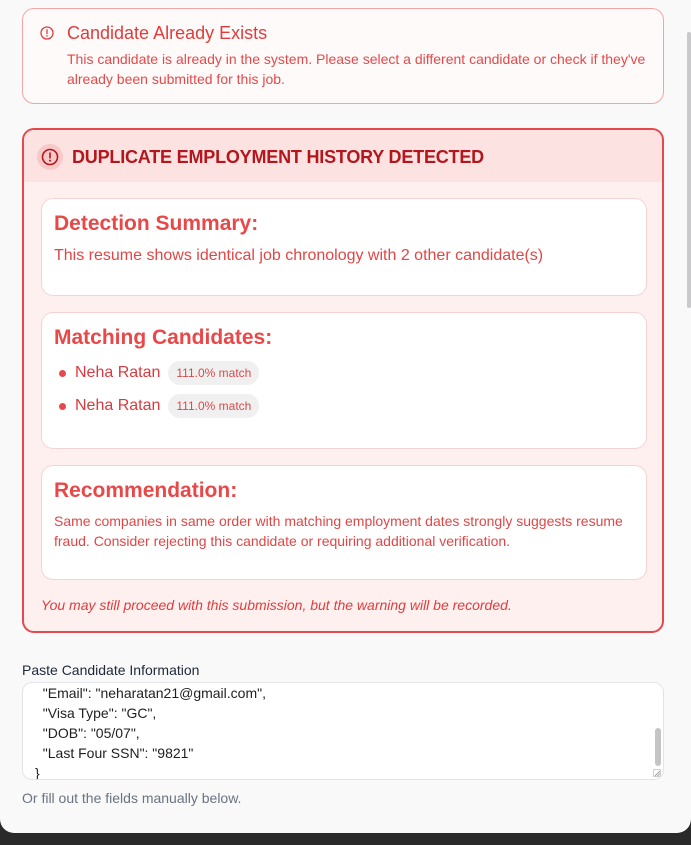  Describe the element at coordinates (132, 798) in the screenshot. I see `manual-entry-hint: Or fill out the fields manually below.` at that location.